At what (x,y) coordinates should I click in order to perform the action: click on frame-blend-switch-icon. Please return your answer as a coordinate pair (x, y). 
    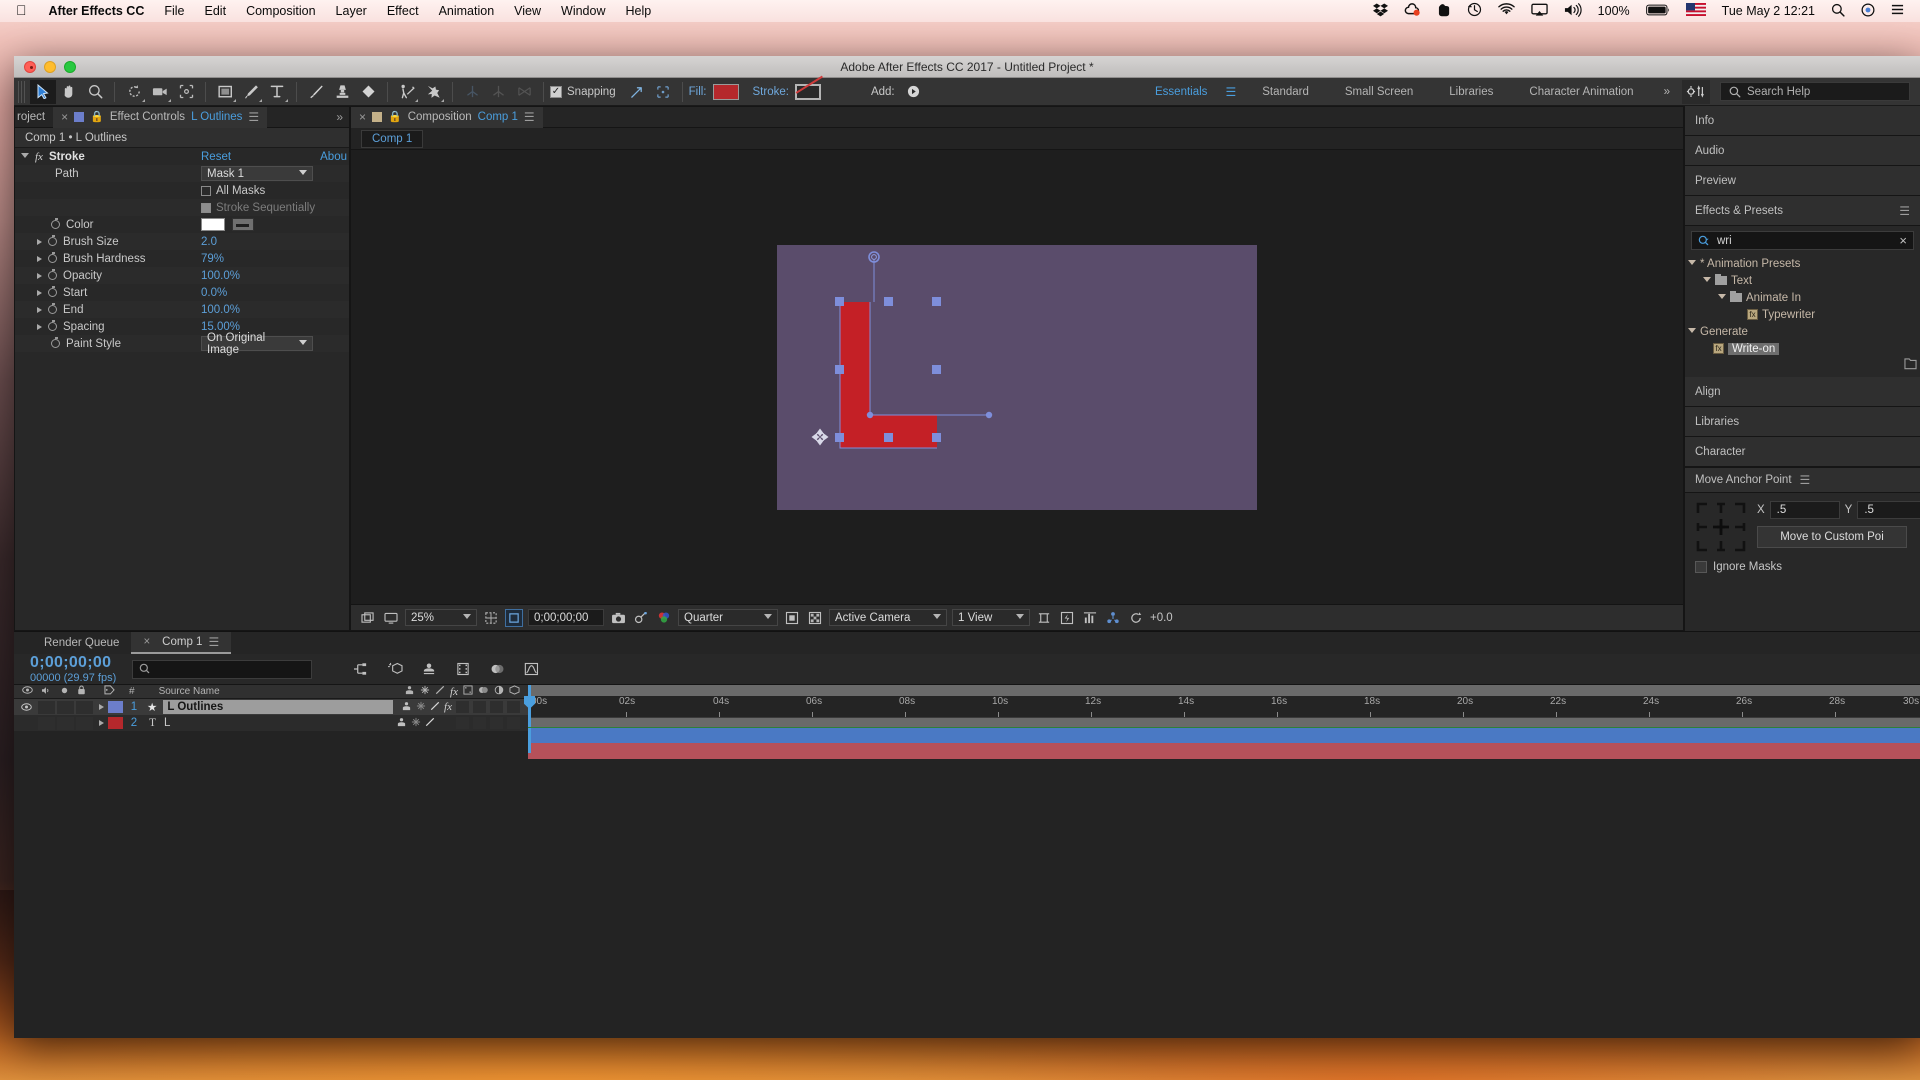
    Looking at the image, I should click on (468, 691).